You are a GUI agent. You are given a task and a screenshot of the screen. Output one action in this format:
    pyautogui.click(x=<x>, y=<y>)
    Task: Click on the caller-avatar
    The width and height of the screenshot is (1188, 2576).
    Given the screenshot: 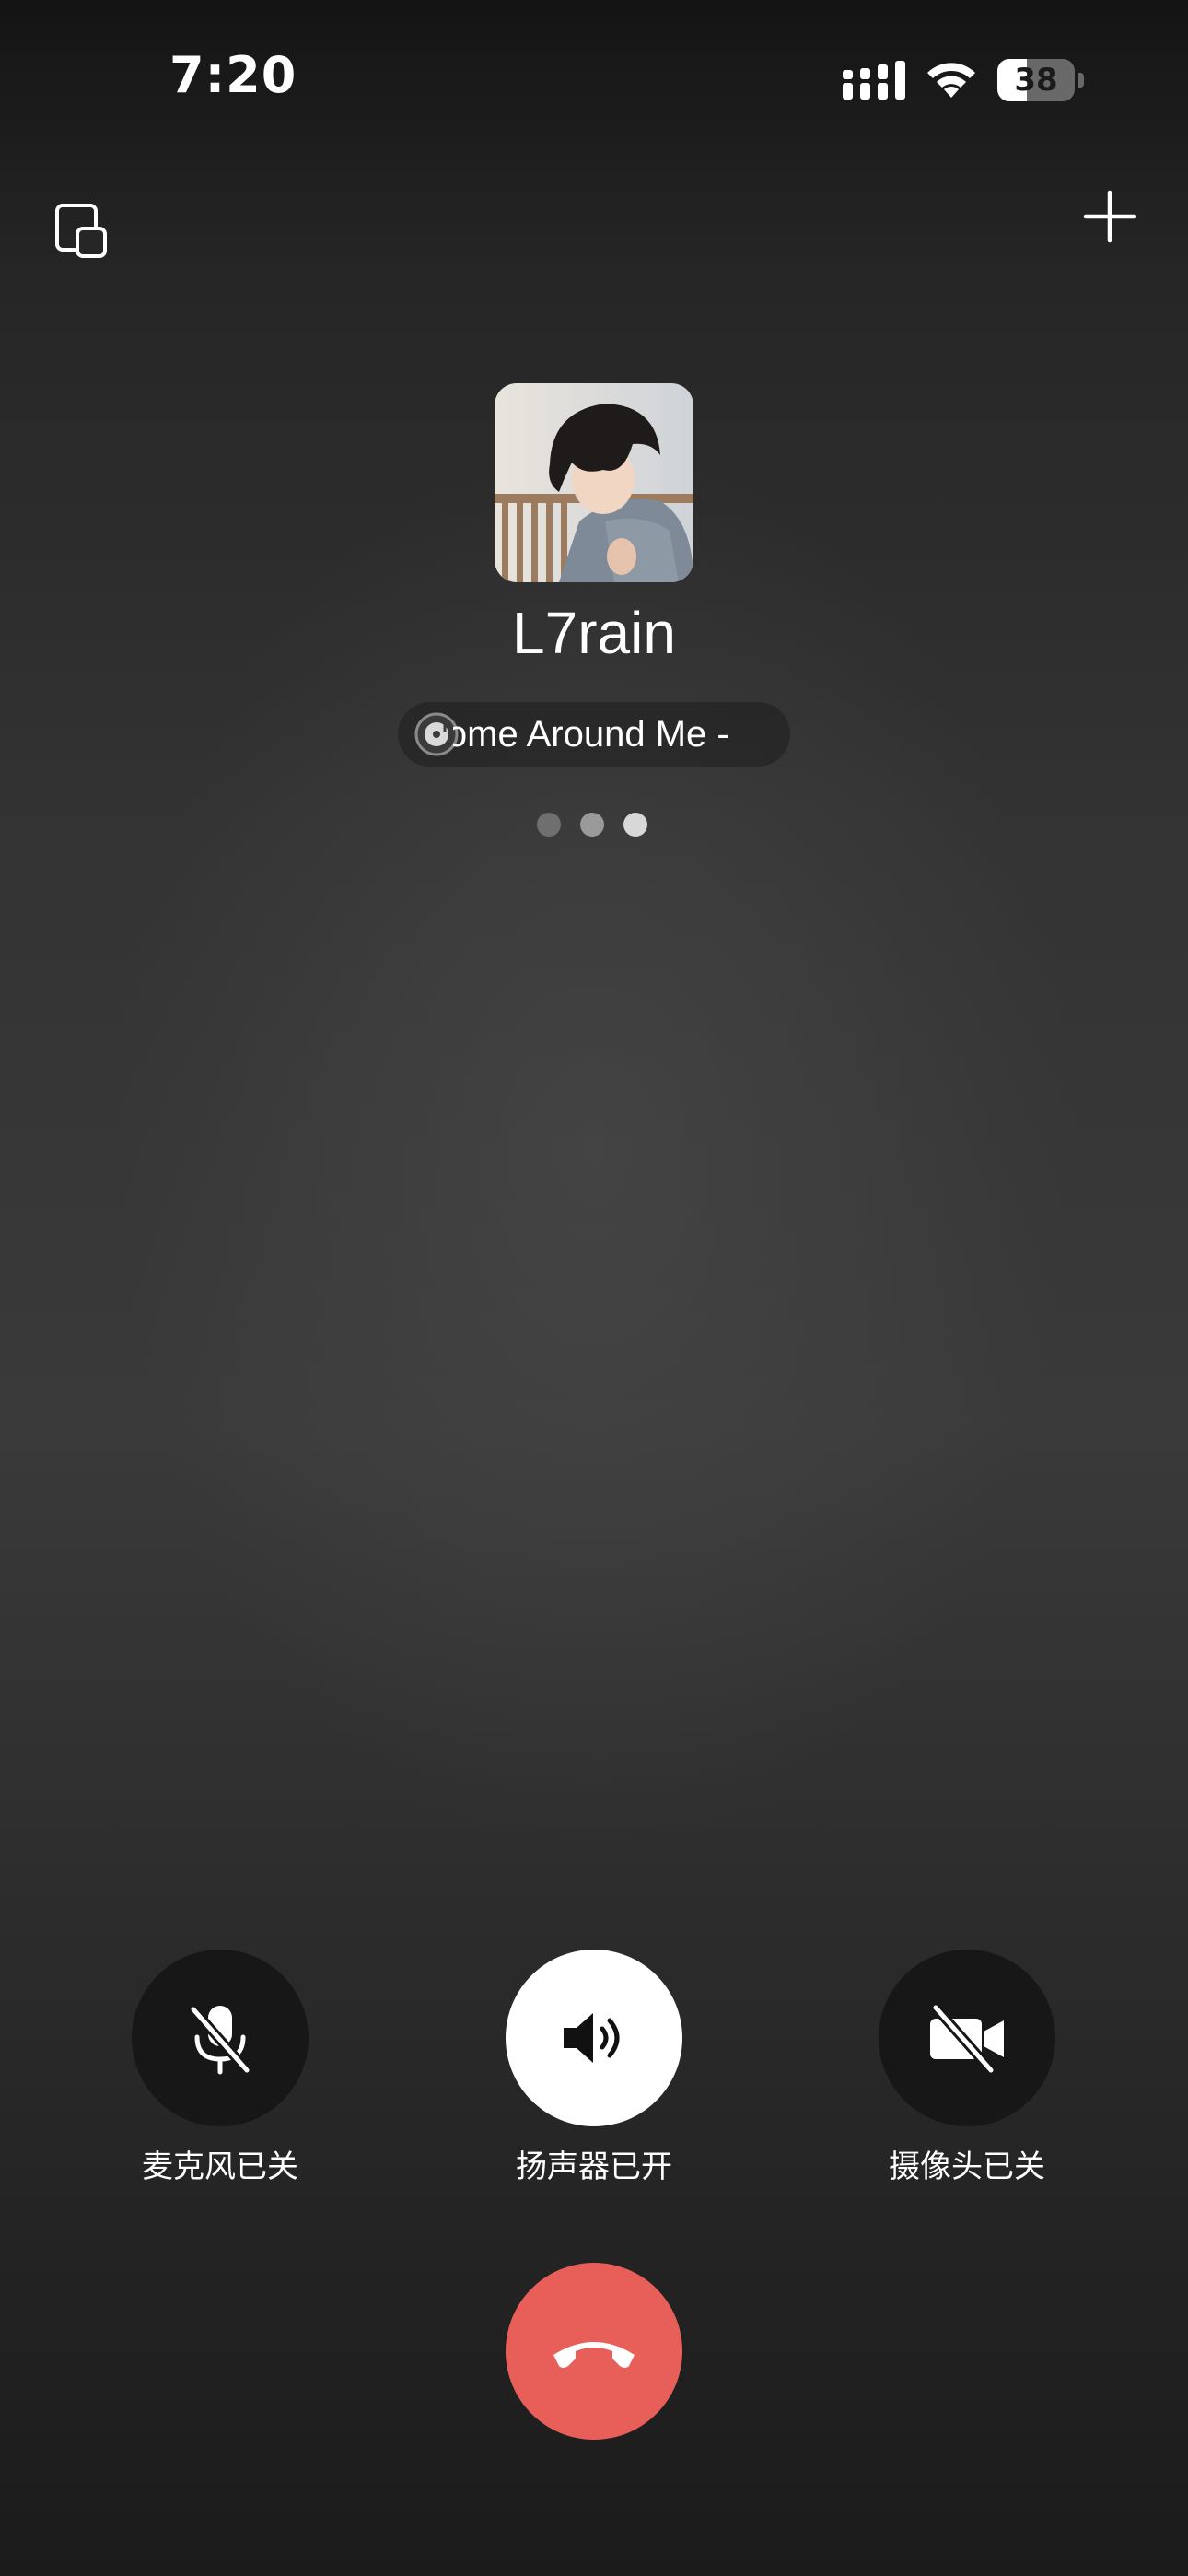 What is the action you would take?
    pyautogui.click(x=594, y=482)
    